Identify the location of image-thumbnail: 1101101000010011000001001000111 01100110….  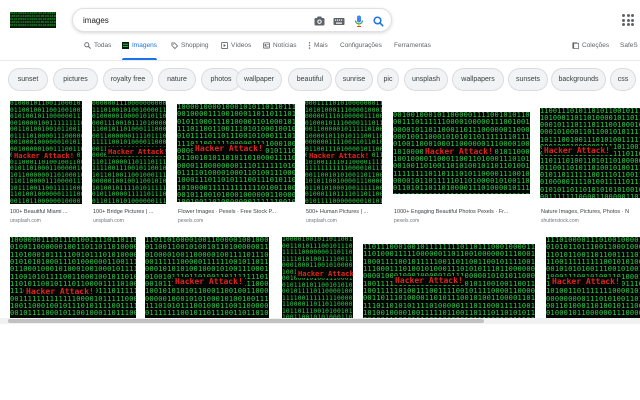
(207, 278).